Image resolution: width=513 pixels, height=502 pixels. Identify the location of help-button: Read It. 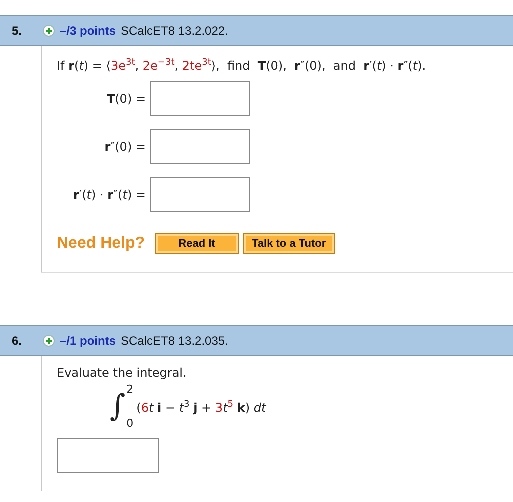
(197, 243).